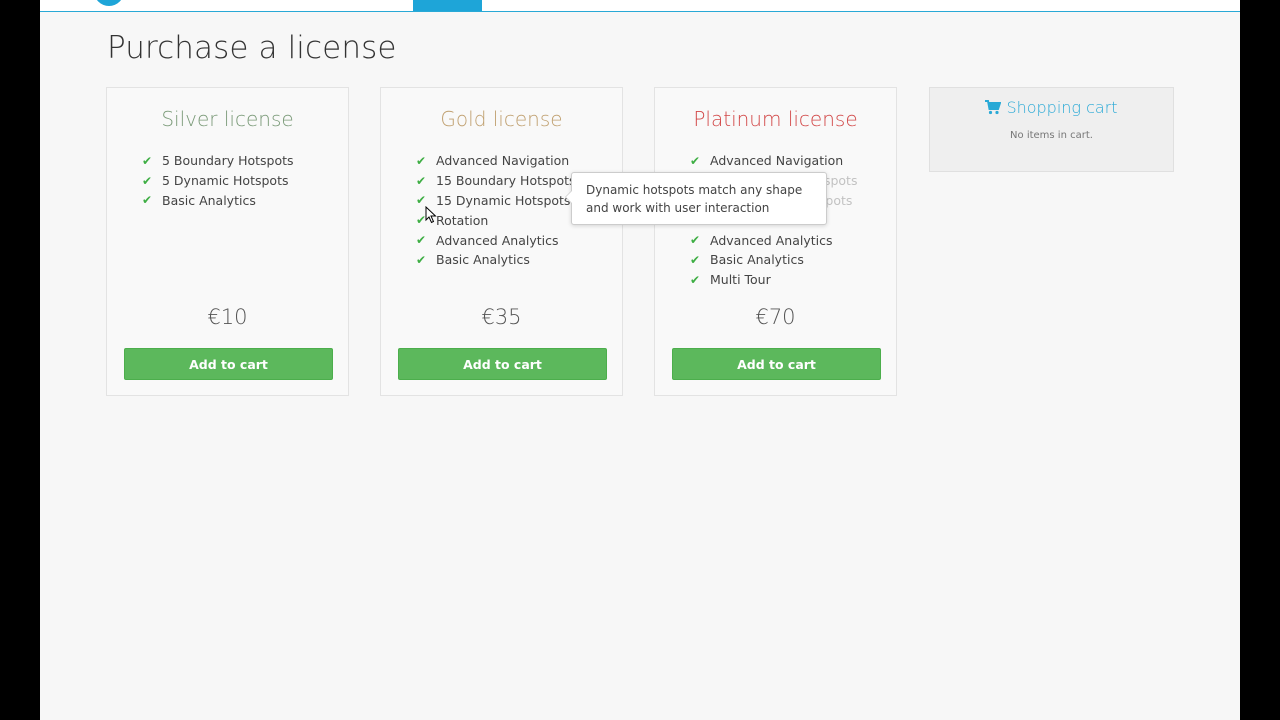 The width and height of the screenshot is (1280, 720). I want to click on mouse-cursor-icon, so click(431, 215).